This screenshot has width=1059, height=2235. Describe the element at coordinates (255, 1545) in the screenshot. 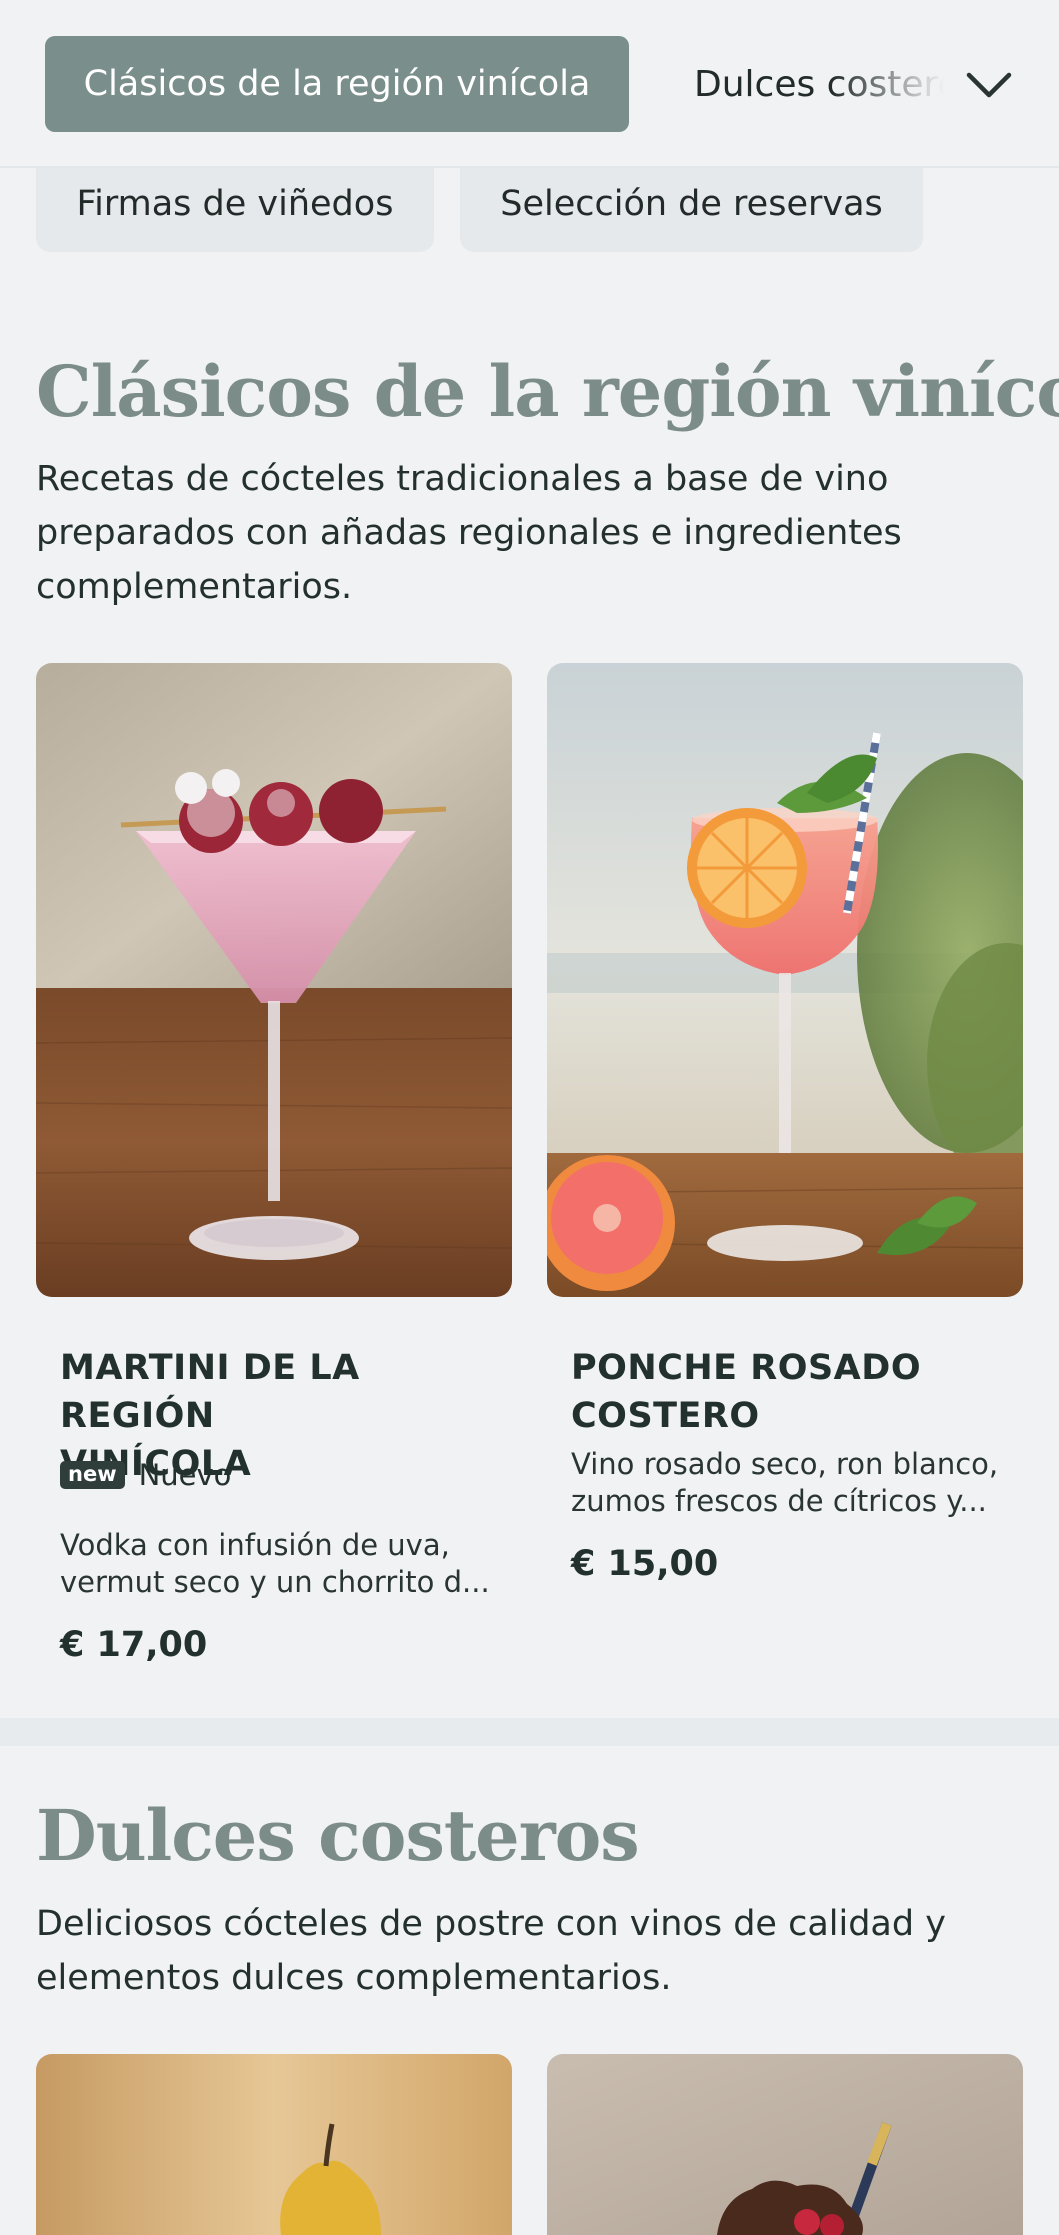

I see `card-description-line: Vodka con infusión de uva,` at that location.